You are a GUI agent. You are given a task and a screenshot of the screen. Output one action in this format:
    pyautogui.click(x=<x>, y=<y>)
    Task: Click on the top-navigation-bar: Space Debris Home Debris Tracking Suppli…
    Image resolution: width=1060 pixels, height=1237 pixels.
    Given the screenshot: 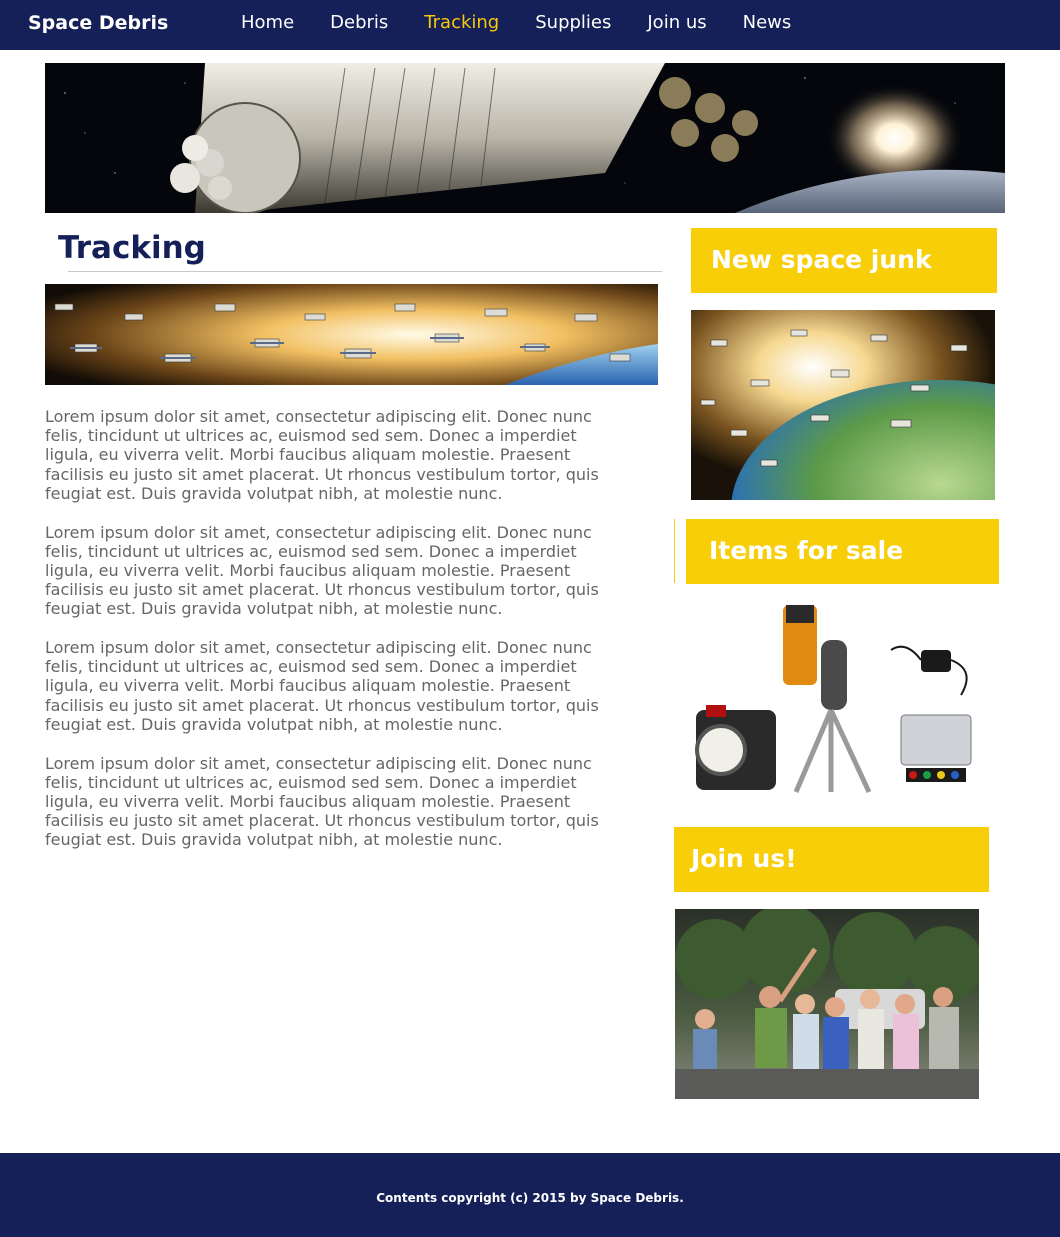 What is the action you would take?
    pyautogui.click(x=530, y=25)
    